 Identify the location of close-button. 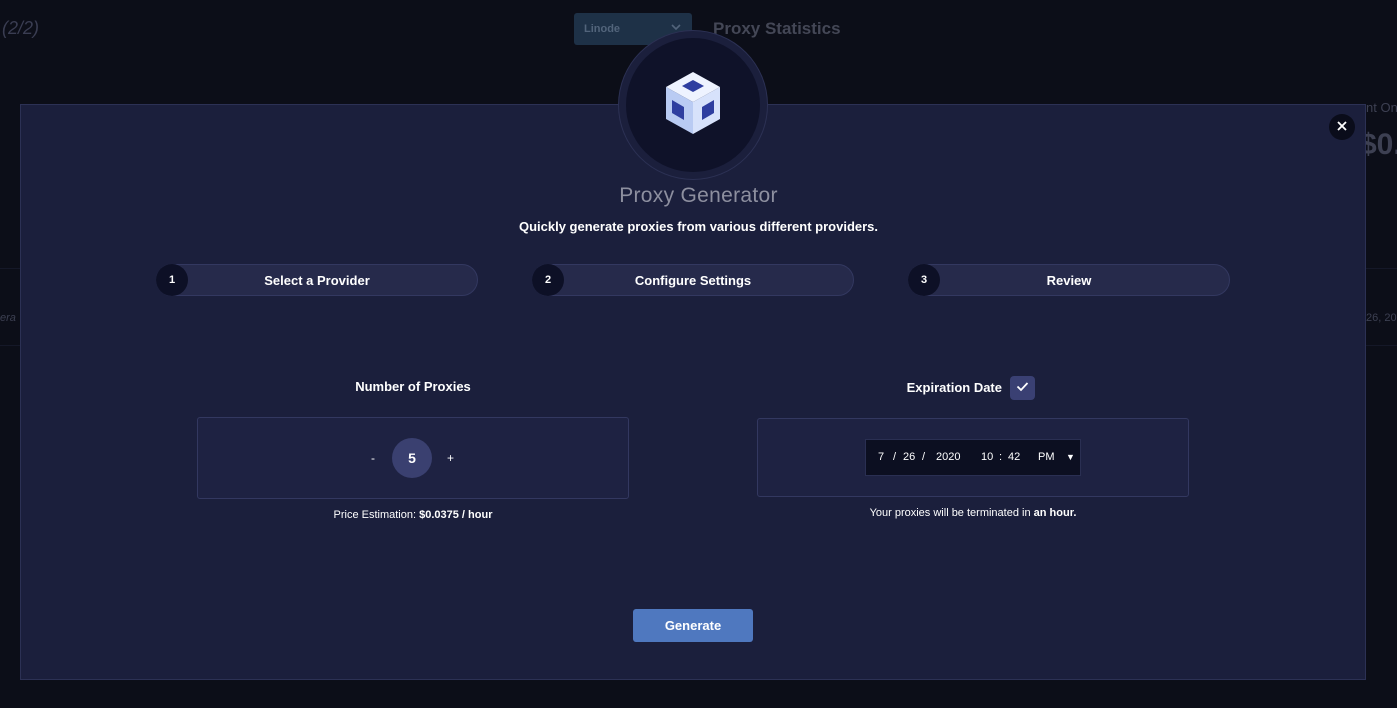
(1342, 127).